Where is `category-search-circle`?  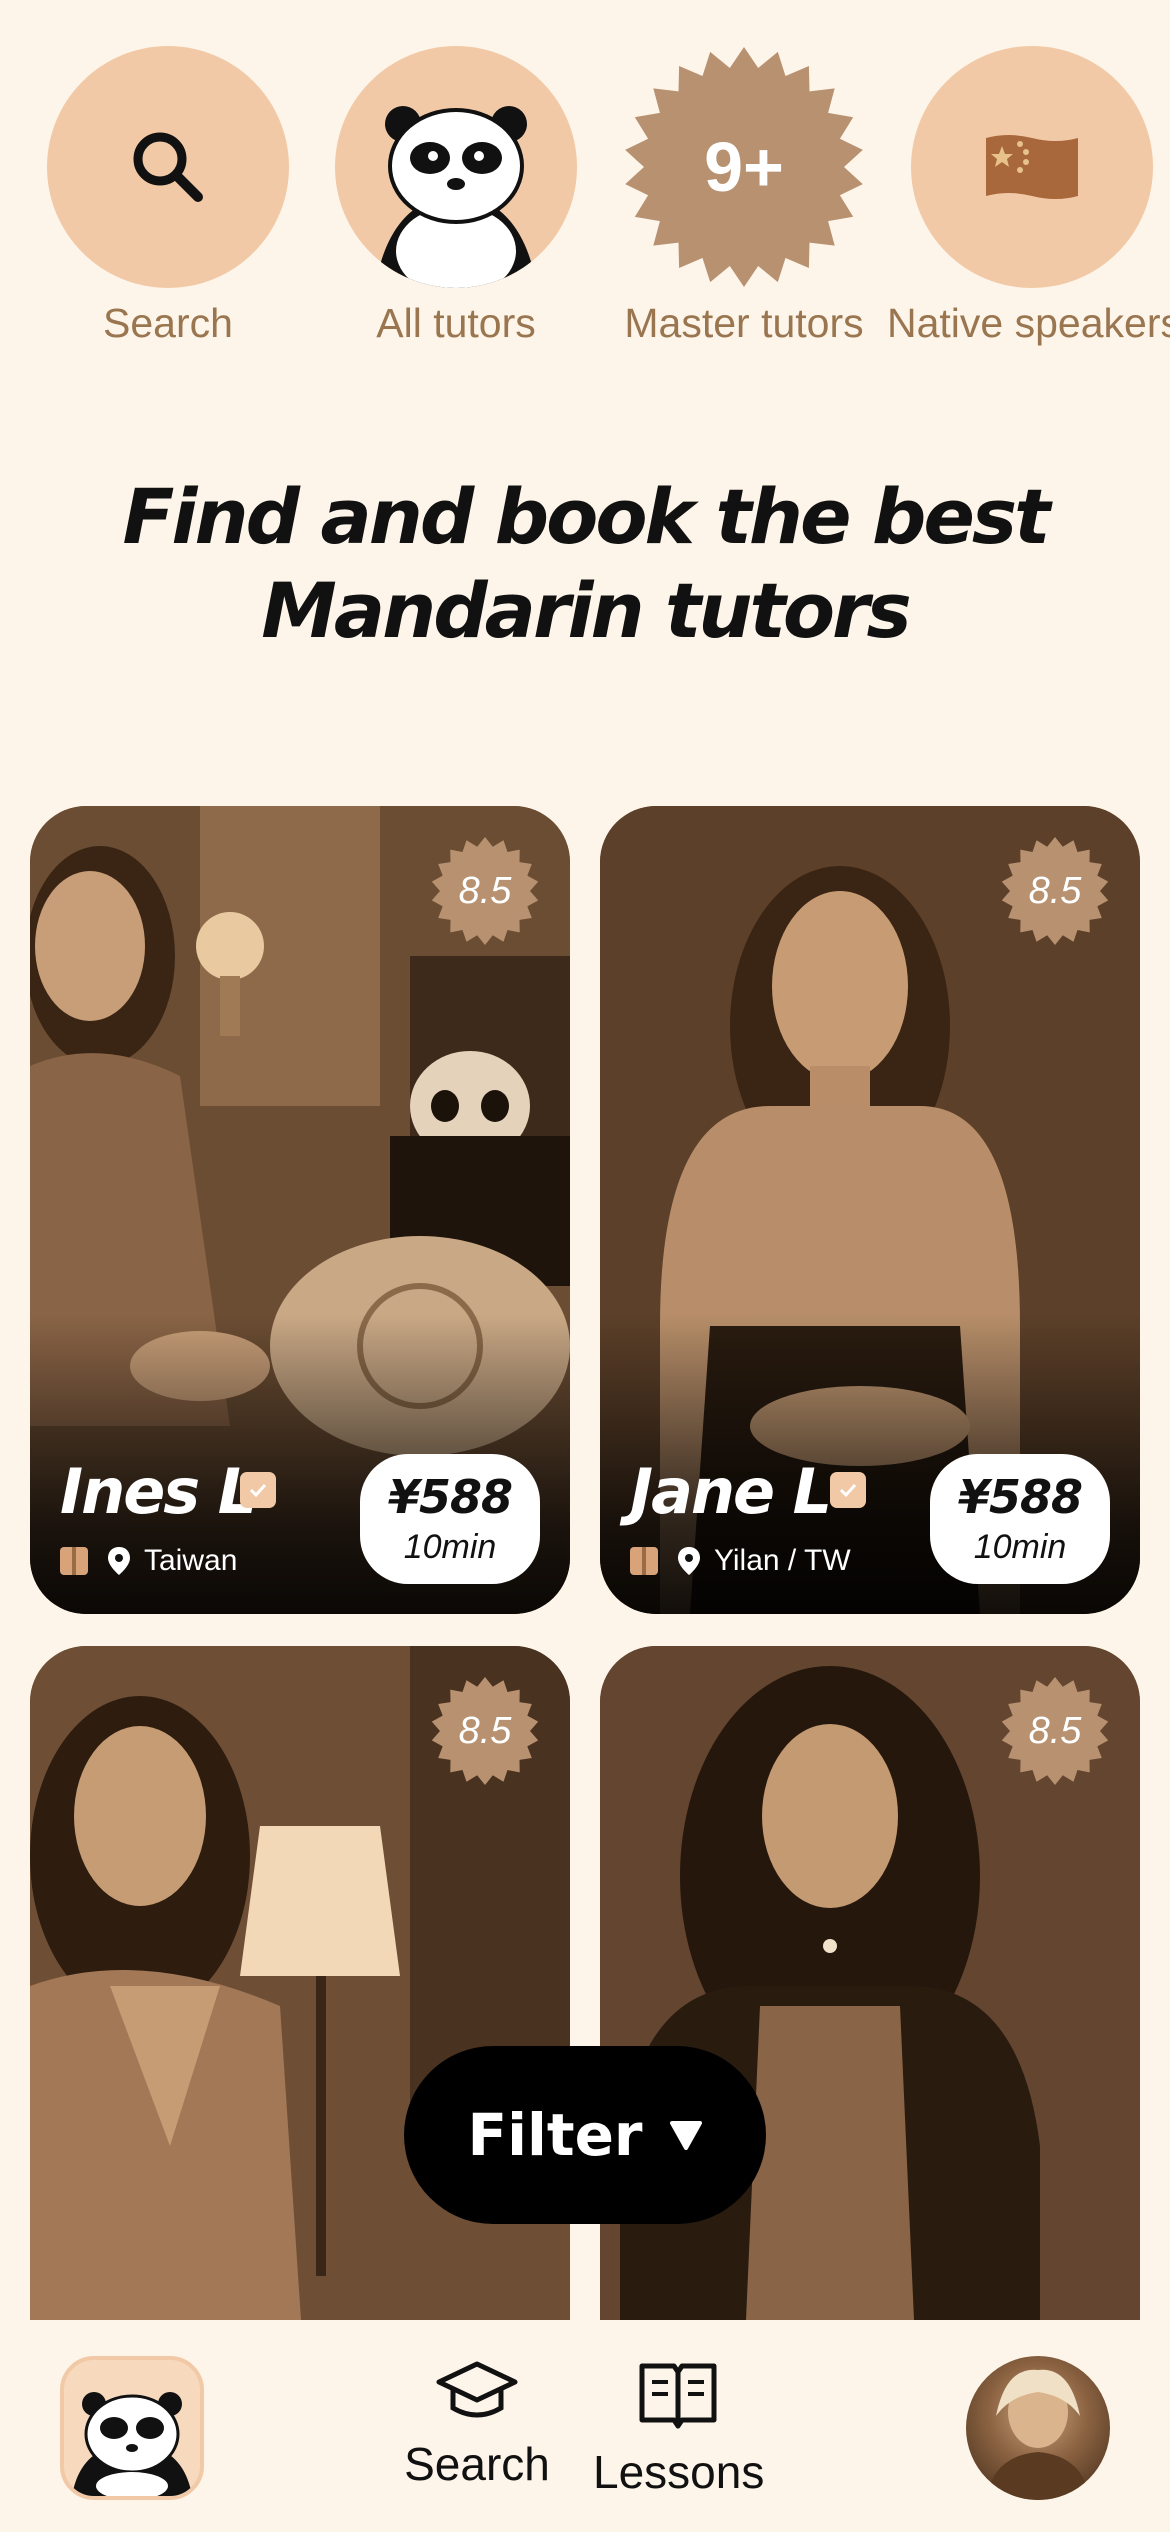
category-search-circle is located at coordinates (168, 167).